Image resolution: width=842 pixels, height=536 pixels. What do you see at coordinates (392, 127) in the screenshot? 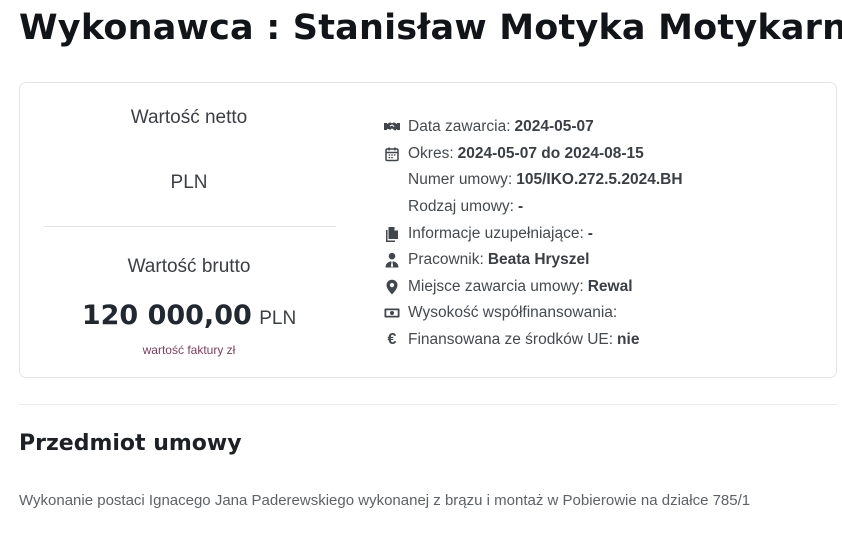
I see `handshake-icon` at bounding box center [392, 127].